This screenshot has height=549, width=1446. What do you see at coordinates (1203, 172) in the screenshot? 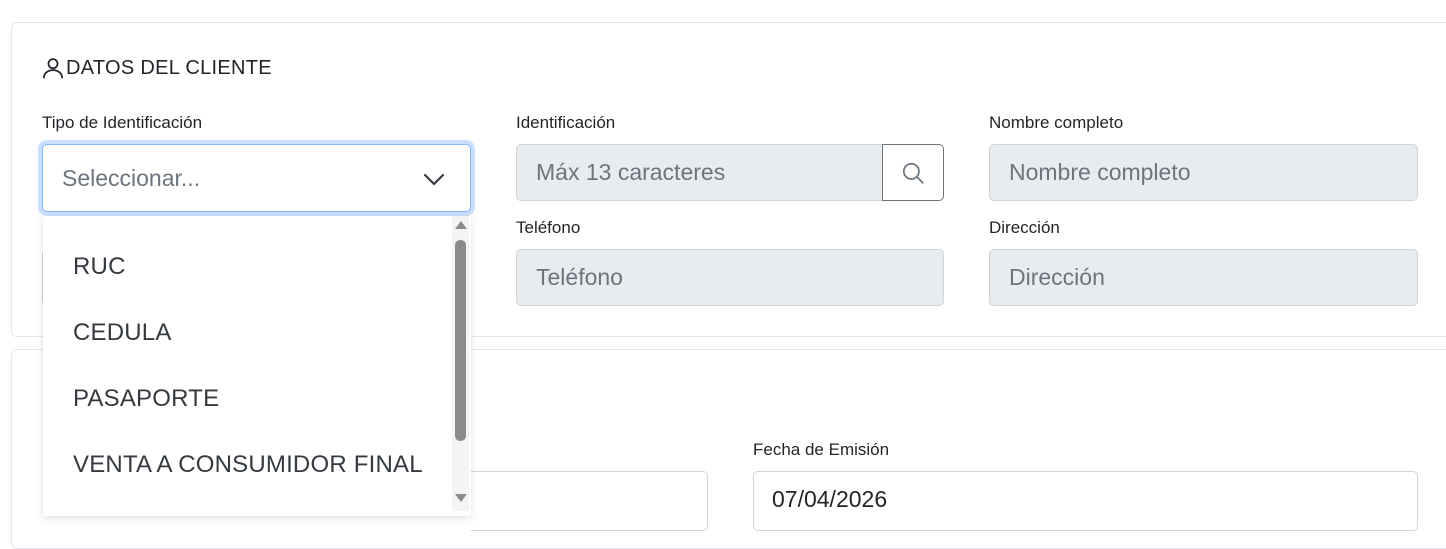
I see `nombre-input: Nombre completo` at bounding box center [1203, 172].